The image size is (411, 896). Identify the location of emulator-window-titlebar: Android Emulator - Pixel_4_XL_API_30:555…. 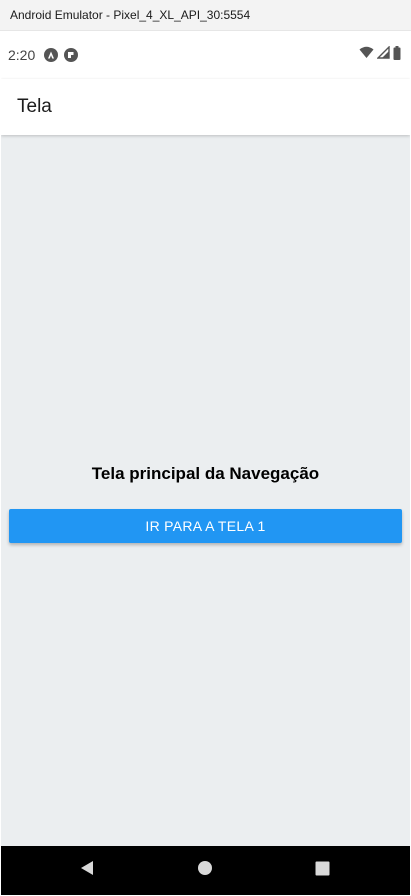
(205, 15).